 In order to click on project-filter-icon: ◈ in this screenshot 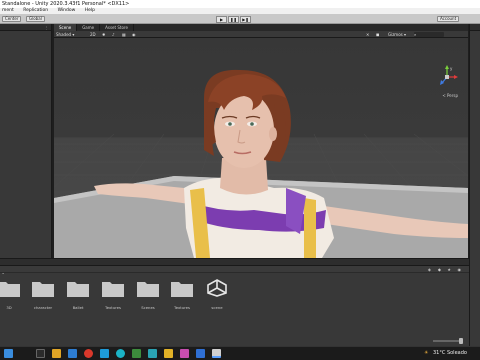, I will do `click(429, 269)`.